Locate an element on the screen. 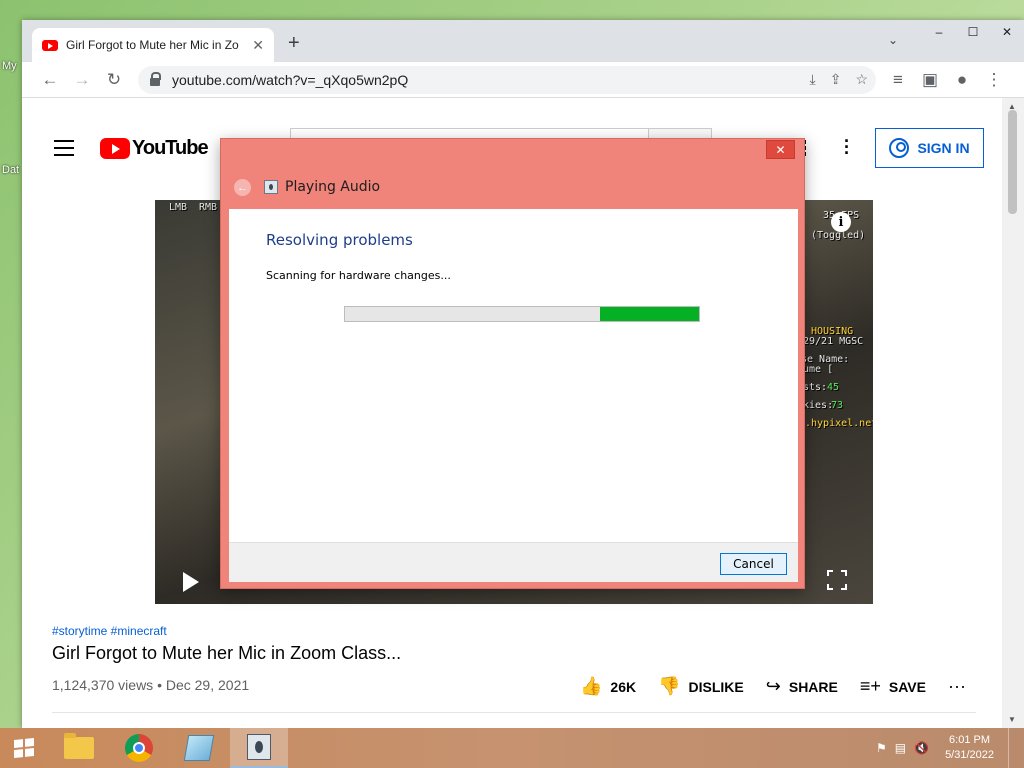  dislike-label: DISLIKE is located at coordinates (716, 686).